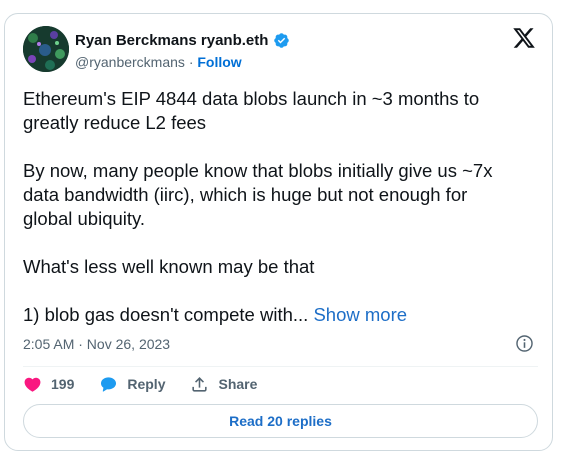 The height and width of the screenshot is (462, 565). Describe the element at coordinates (96, 344) in the screenshot. I see `tweet-timestamp: 2:05 AM · Nov 26, 2023` at that location.